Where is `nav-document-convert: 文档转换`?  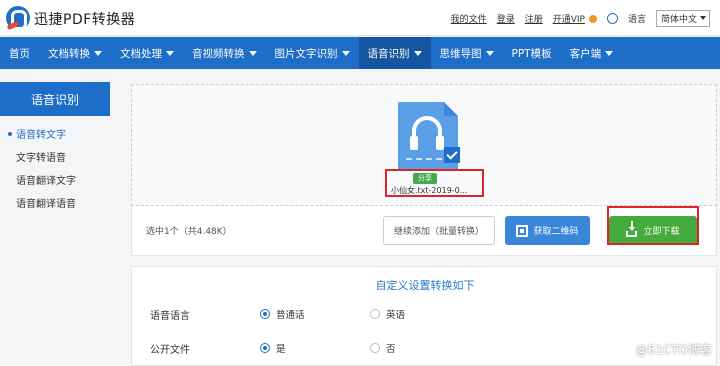 nav-document-convert: 文档转换 is located at coordinates (75, 53).